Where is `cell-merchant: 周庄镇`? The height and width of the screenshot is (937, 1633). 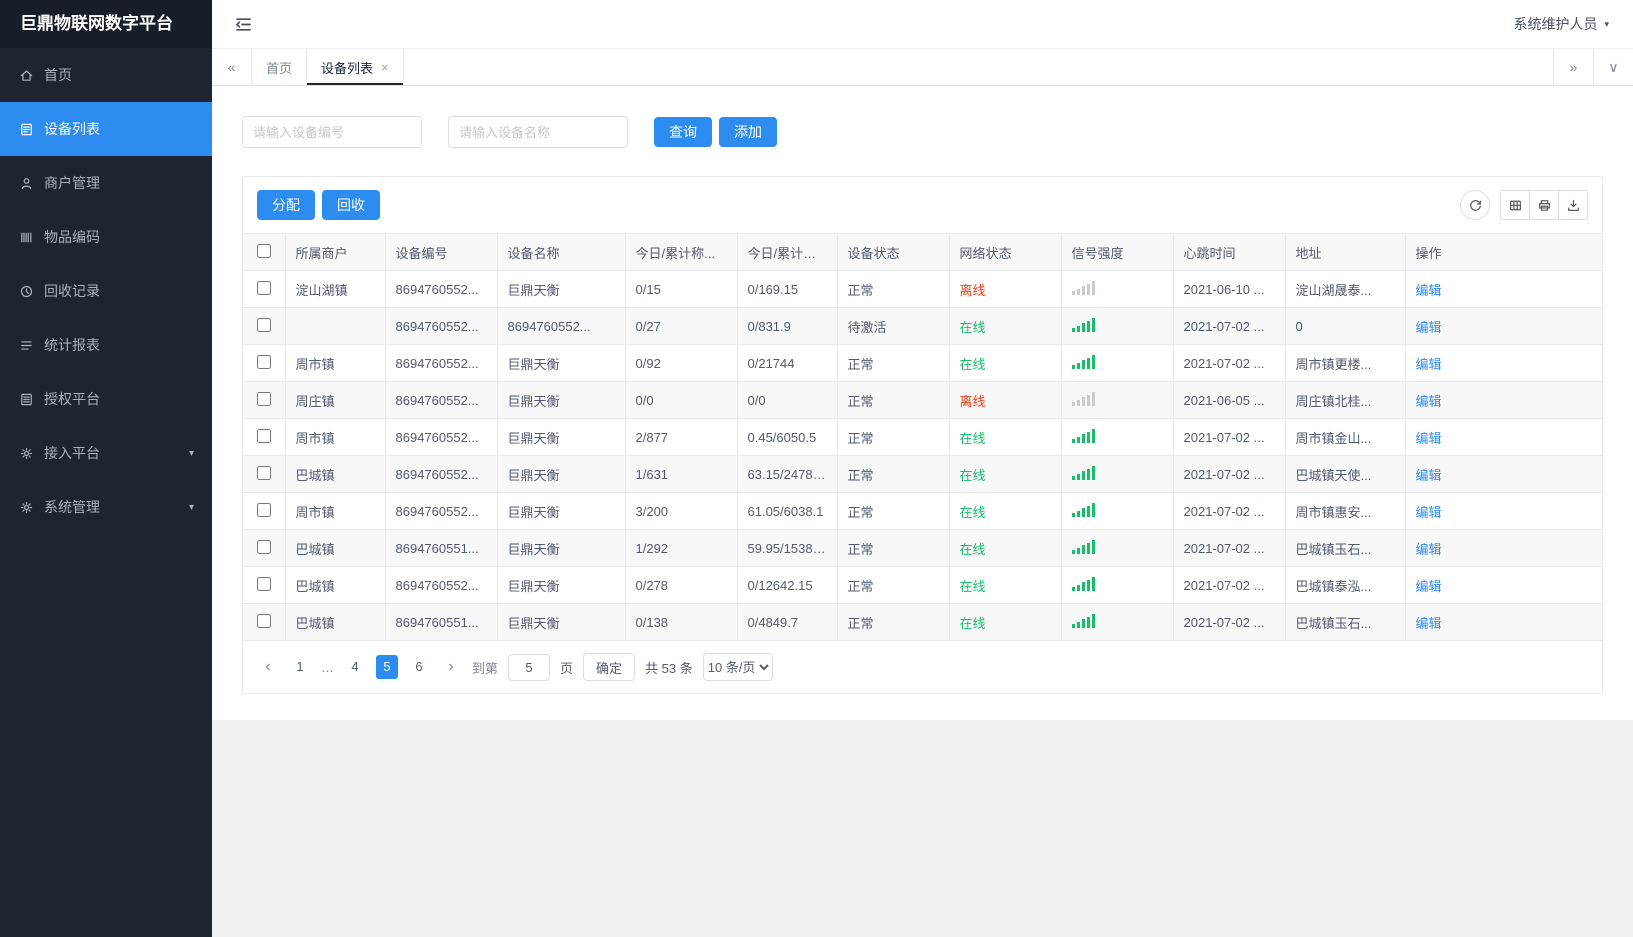 cell-merchant: 周庄镇 is located at coordinates (335, 400).